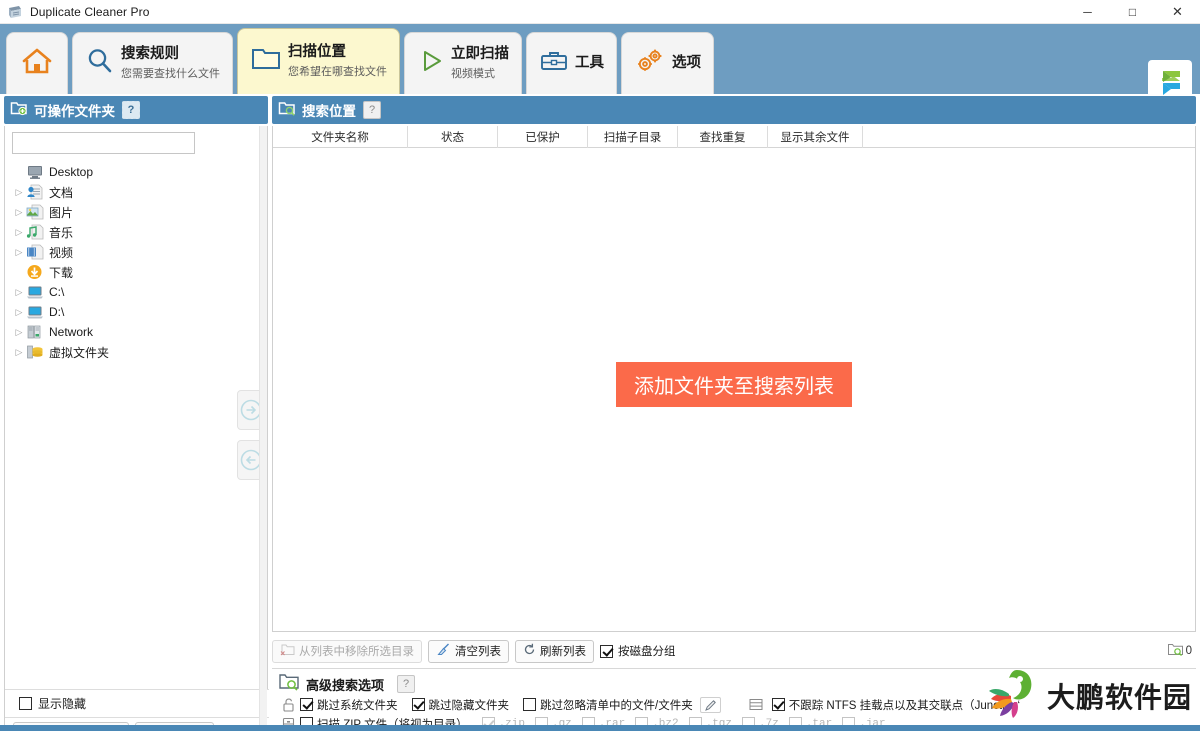 The width and height of the screenshot is (1200, 731). Describe the element at coordinates (137, 703) in the screenshot. I see `show-hidden-row: 显示隐藏` at that location.